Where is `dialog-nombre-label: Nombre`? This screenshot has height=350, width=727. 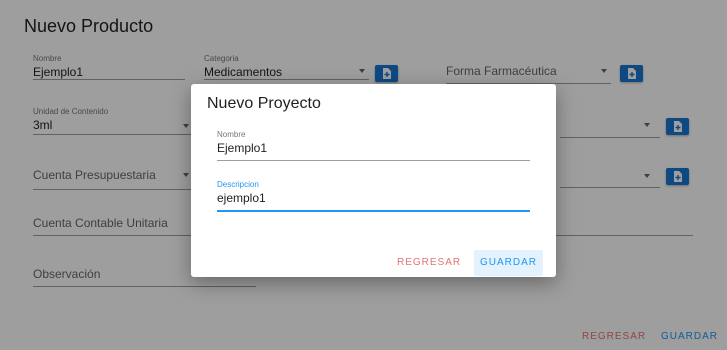 dialog-nombre-label: Nombre is located at coordinates (231, 134).